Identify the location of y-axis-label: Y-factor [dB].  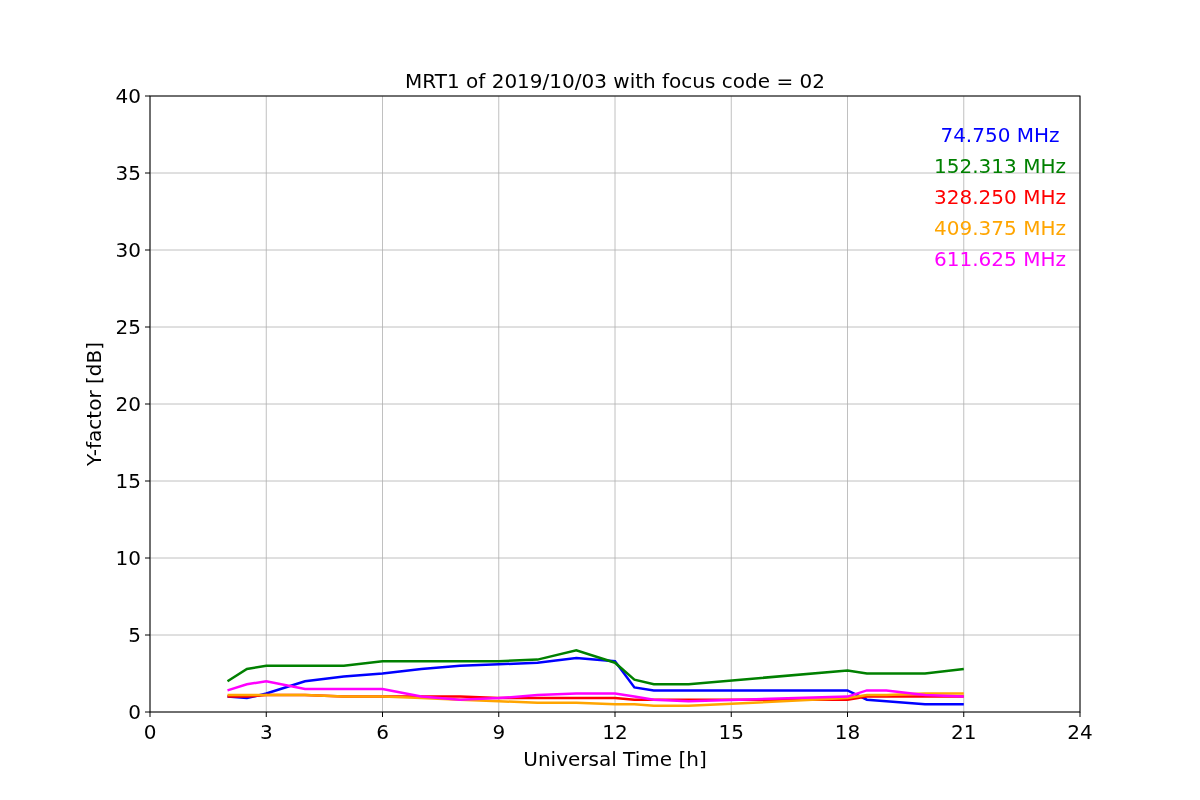
(94, 404).